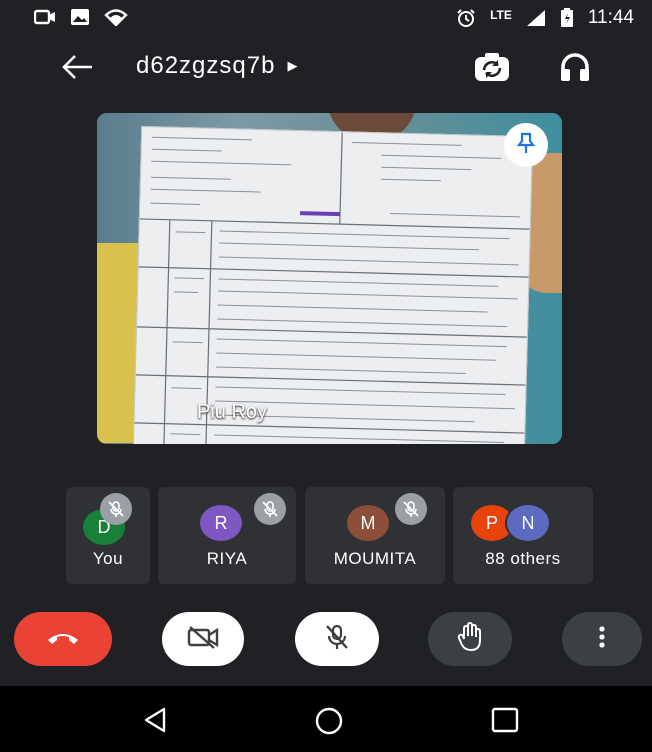 The height and width of the screenshot is (752, 652). What do you see at coordinates (505, 722) in the screenshot?
I see `nav-recents-icon` at bounding box center [505, 722].